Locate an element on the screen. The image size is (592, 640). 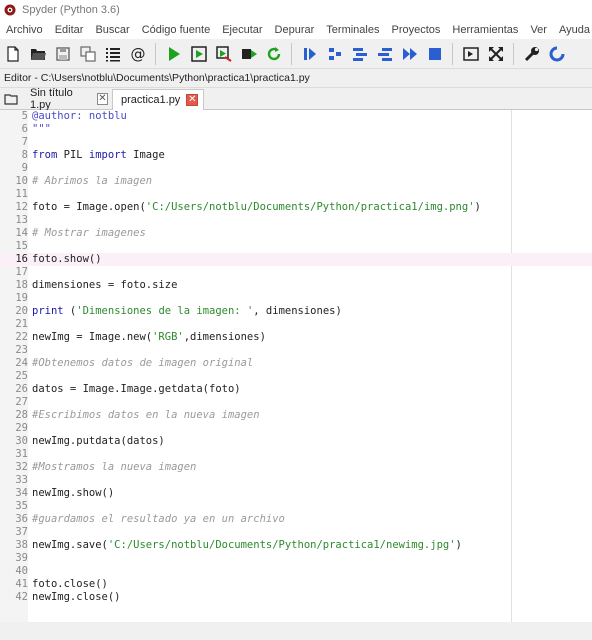
code-line: 41 foto.close() is located at coordinates (296, 584).